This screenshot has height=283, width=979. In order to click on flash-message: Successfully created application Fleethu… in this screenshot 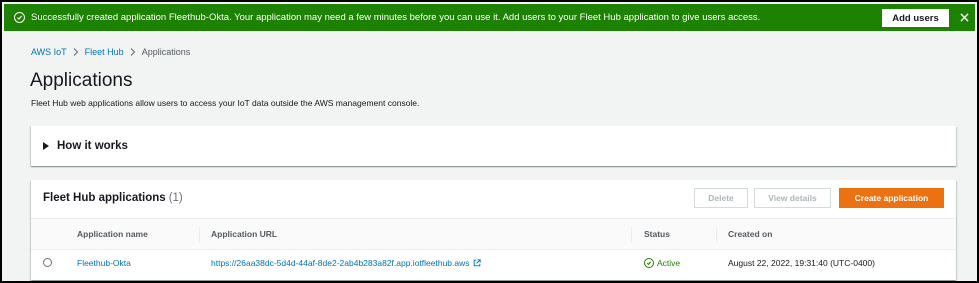, I will do `click(396, 17)`.